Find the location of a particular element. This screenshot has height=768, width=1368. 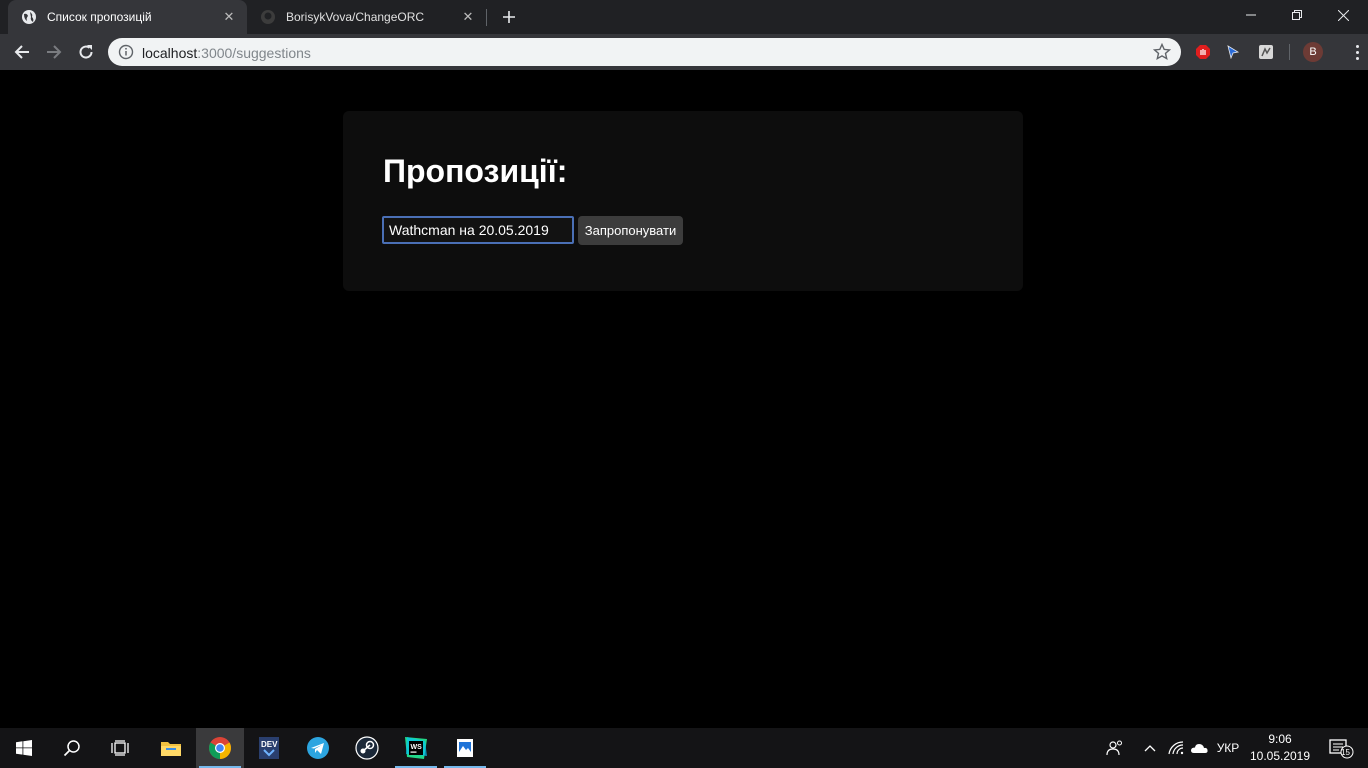

browser-menu-button is located at coordinates (1357, 52).